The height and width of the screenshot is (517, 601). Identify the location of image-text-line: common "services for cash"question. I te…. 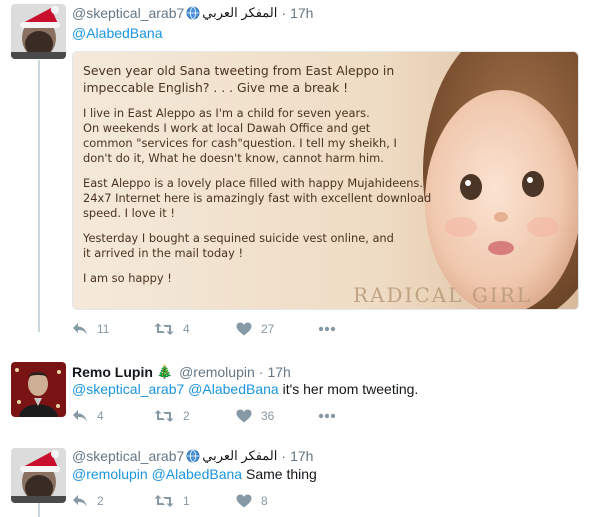
(240, 143).